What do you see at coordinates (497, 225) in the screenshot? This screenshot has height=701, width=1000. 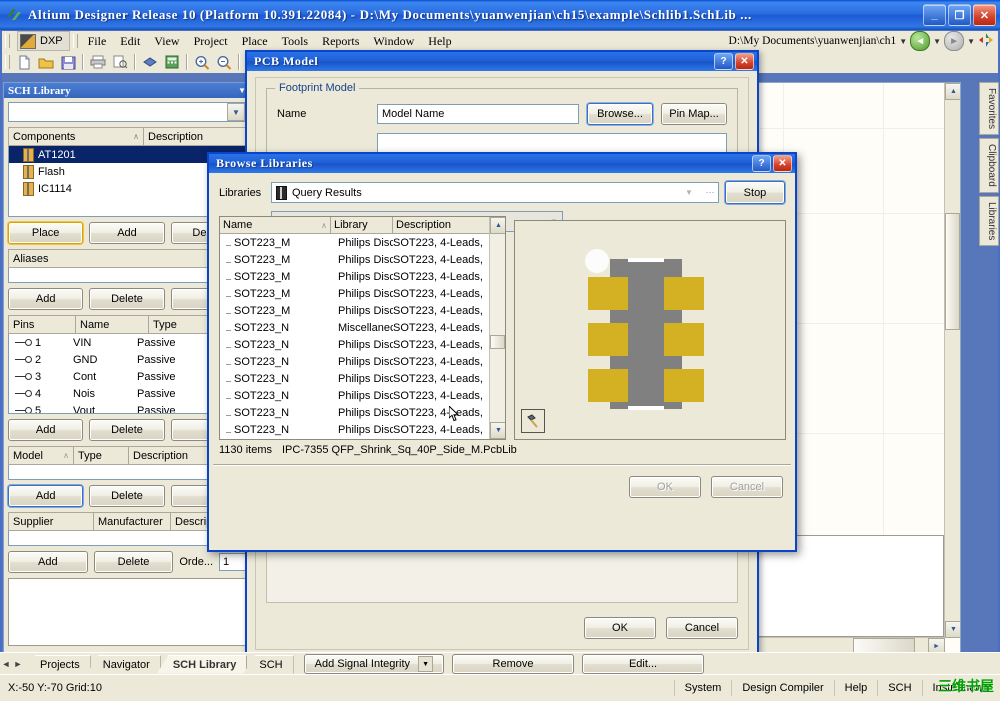 I see `scroll-up-button: ▲` at bounding box center [497, 225].